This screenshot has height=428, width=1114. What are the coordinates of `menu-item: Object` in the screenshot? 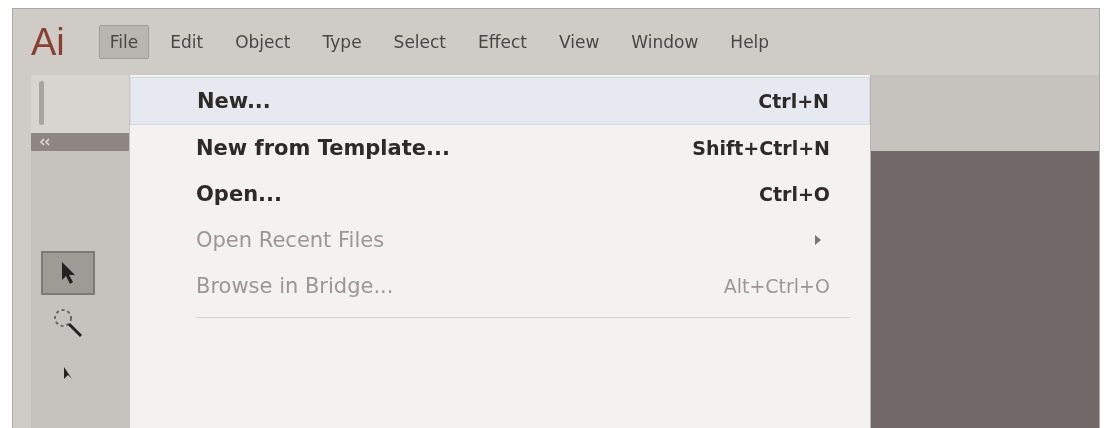 It's located at (263, 42).